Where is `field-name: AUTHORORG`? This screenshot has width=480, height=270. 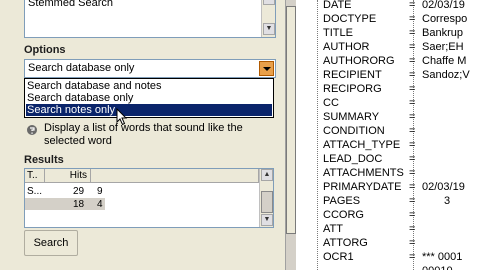
field-name: AUTHORORG is located at coordinates (359, 61).